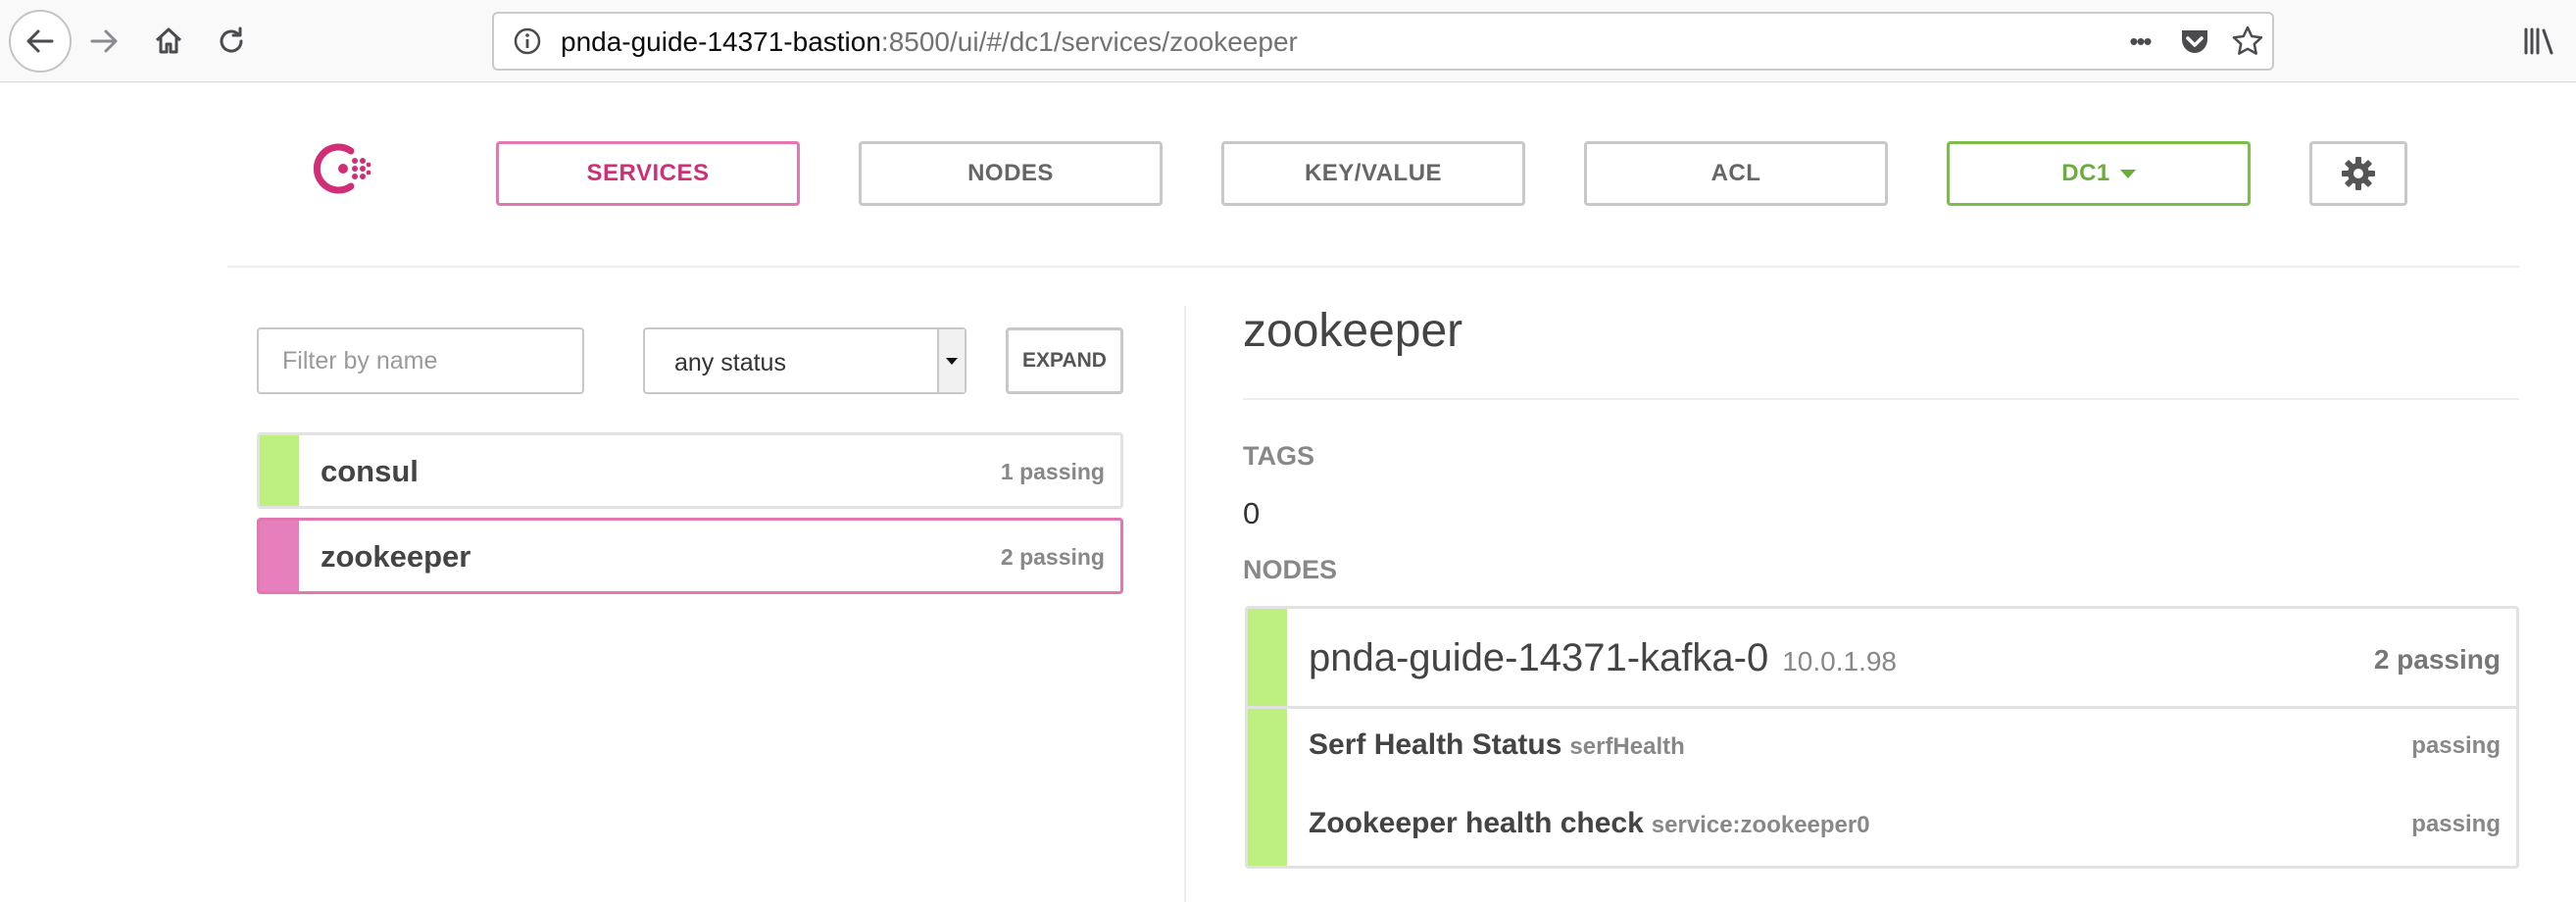  Describe the element at coordinates (648, 173) in the screenshot. I see `nav-services-button: SERVICES` at that location.